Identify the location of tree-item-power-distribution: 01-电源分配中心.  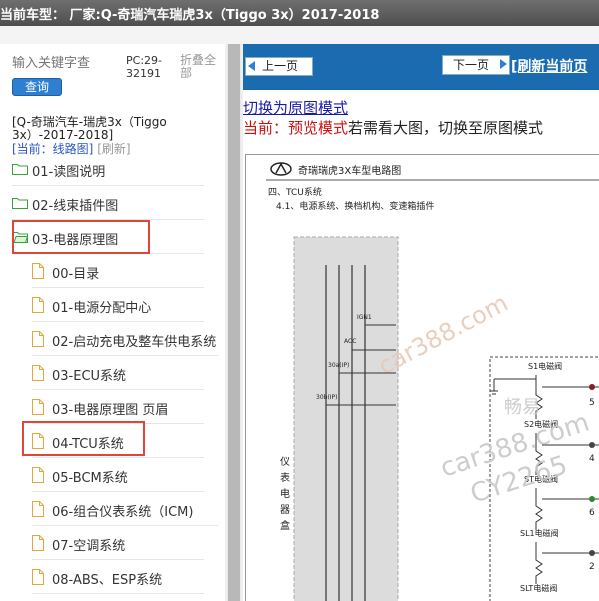
(118, 306).